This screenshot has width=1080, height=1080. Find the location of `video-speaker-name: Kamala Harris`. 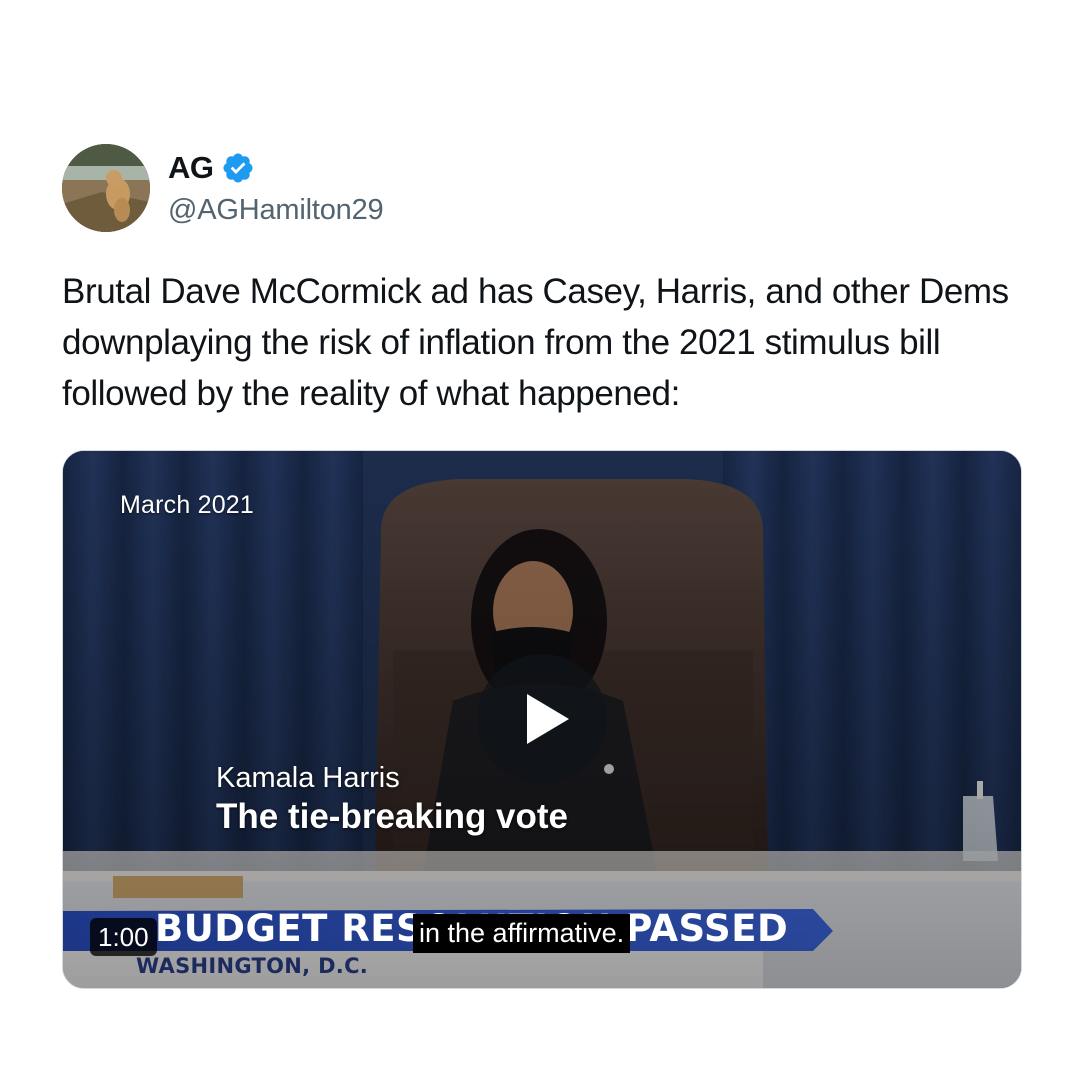

video-speaker-name: Kamala Harris is located at coordinates (308, 778).